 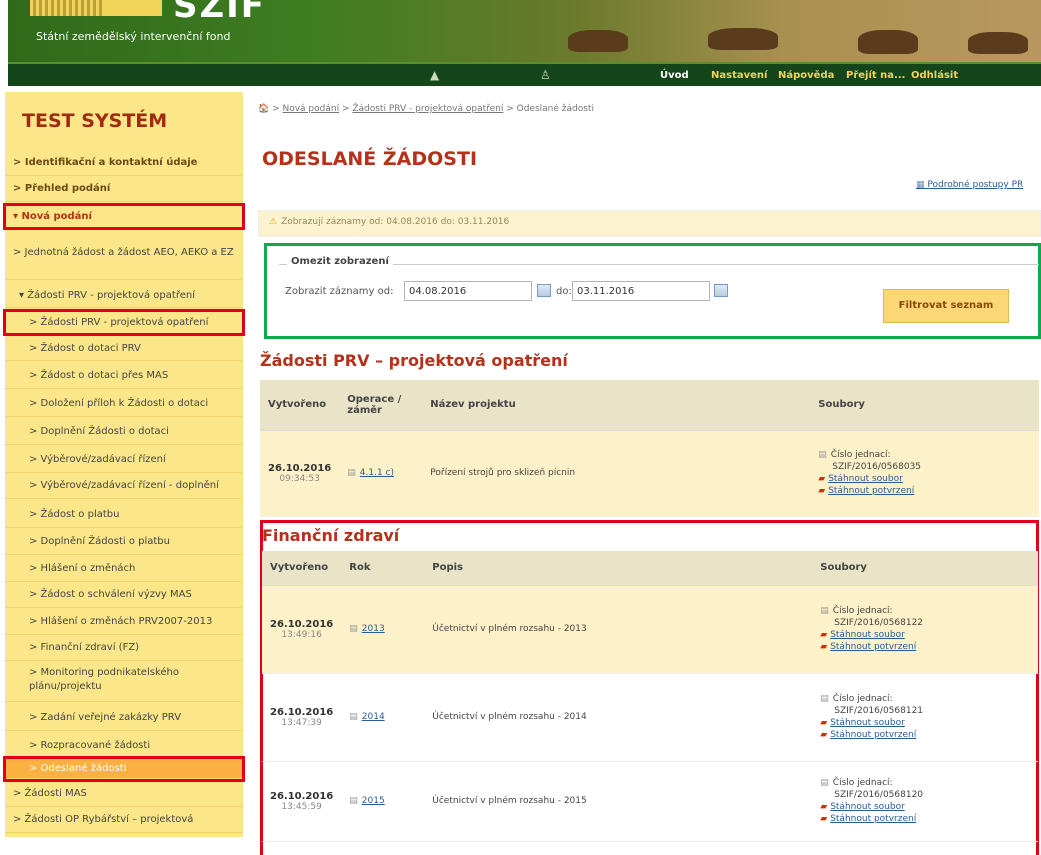 What do you see at coordinates (650, 568) in the screenshot?
I see `table-header-row: Vytvořeno Rok Popis Soubory` at bounding box center [650, 568].